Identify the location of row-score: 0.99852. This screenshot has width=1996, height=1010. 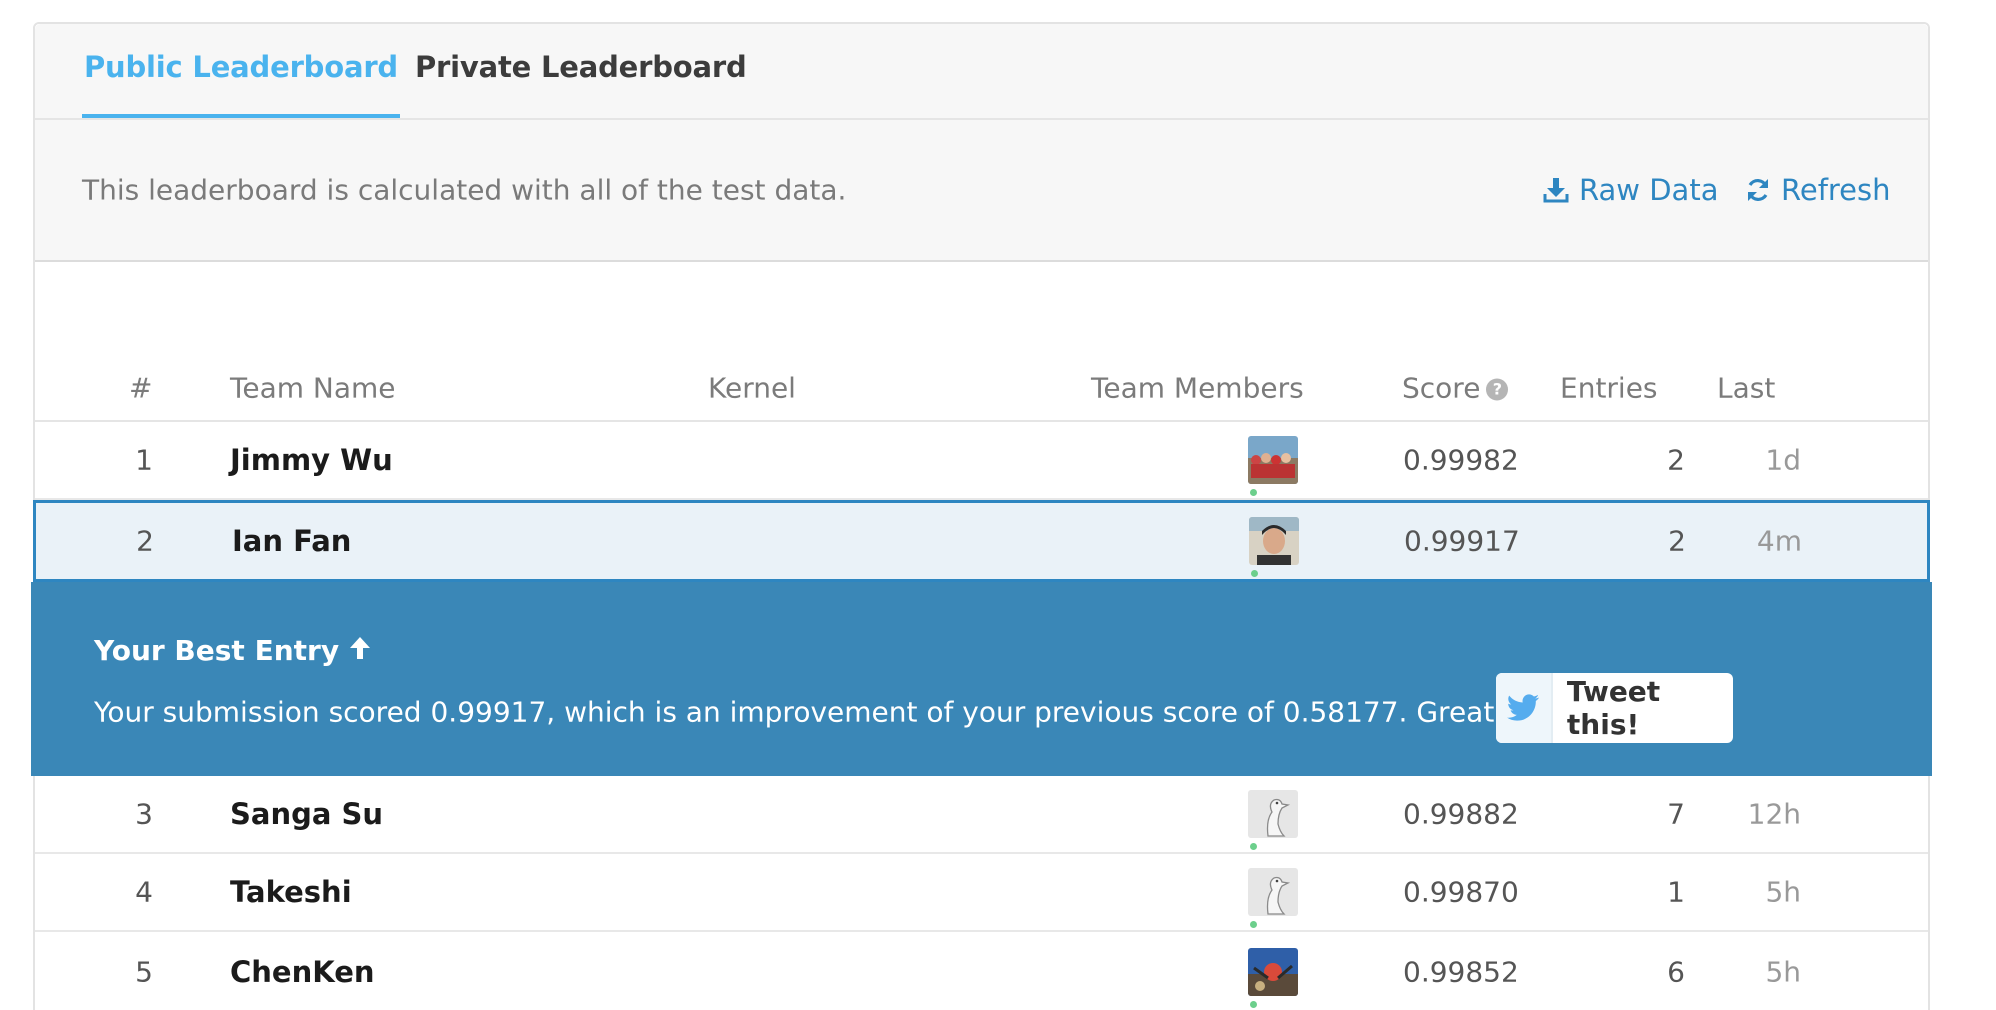
(1461, 972).